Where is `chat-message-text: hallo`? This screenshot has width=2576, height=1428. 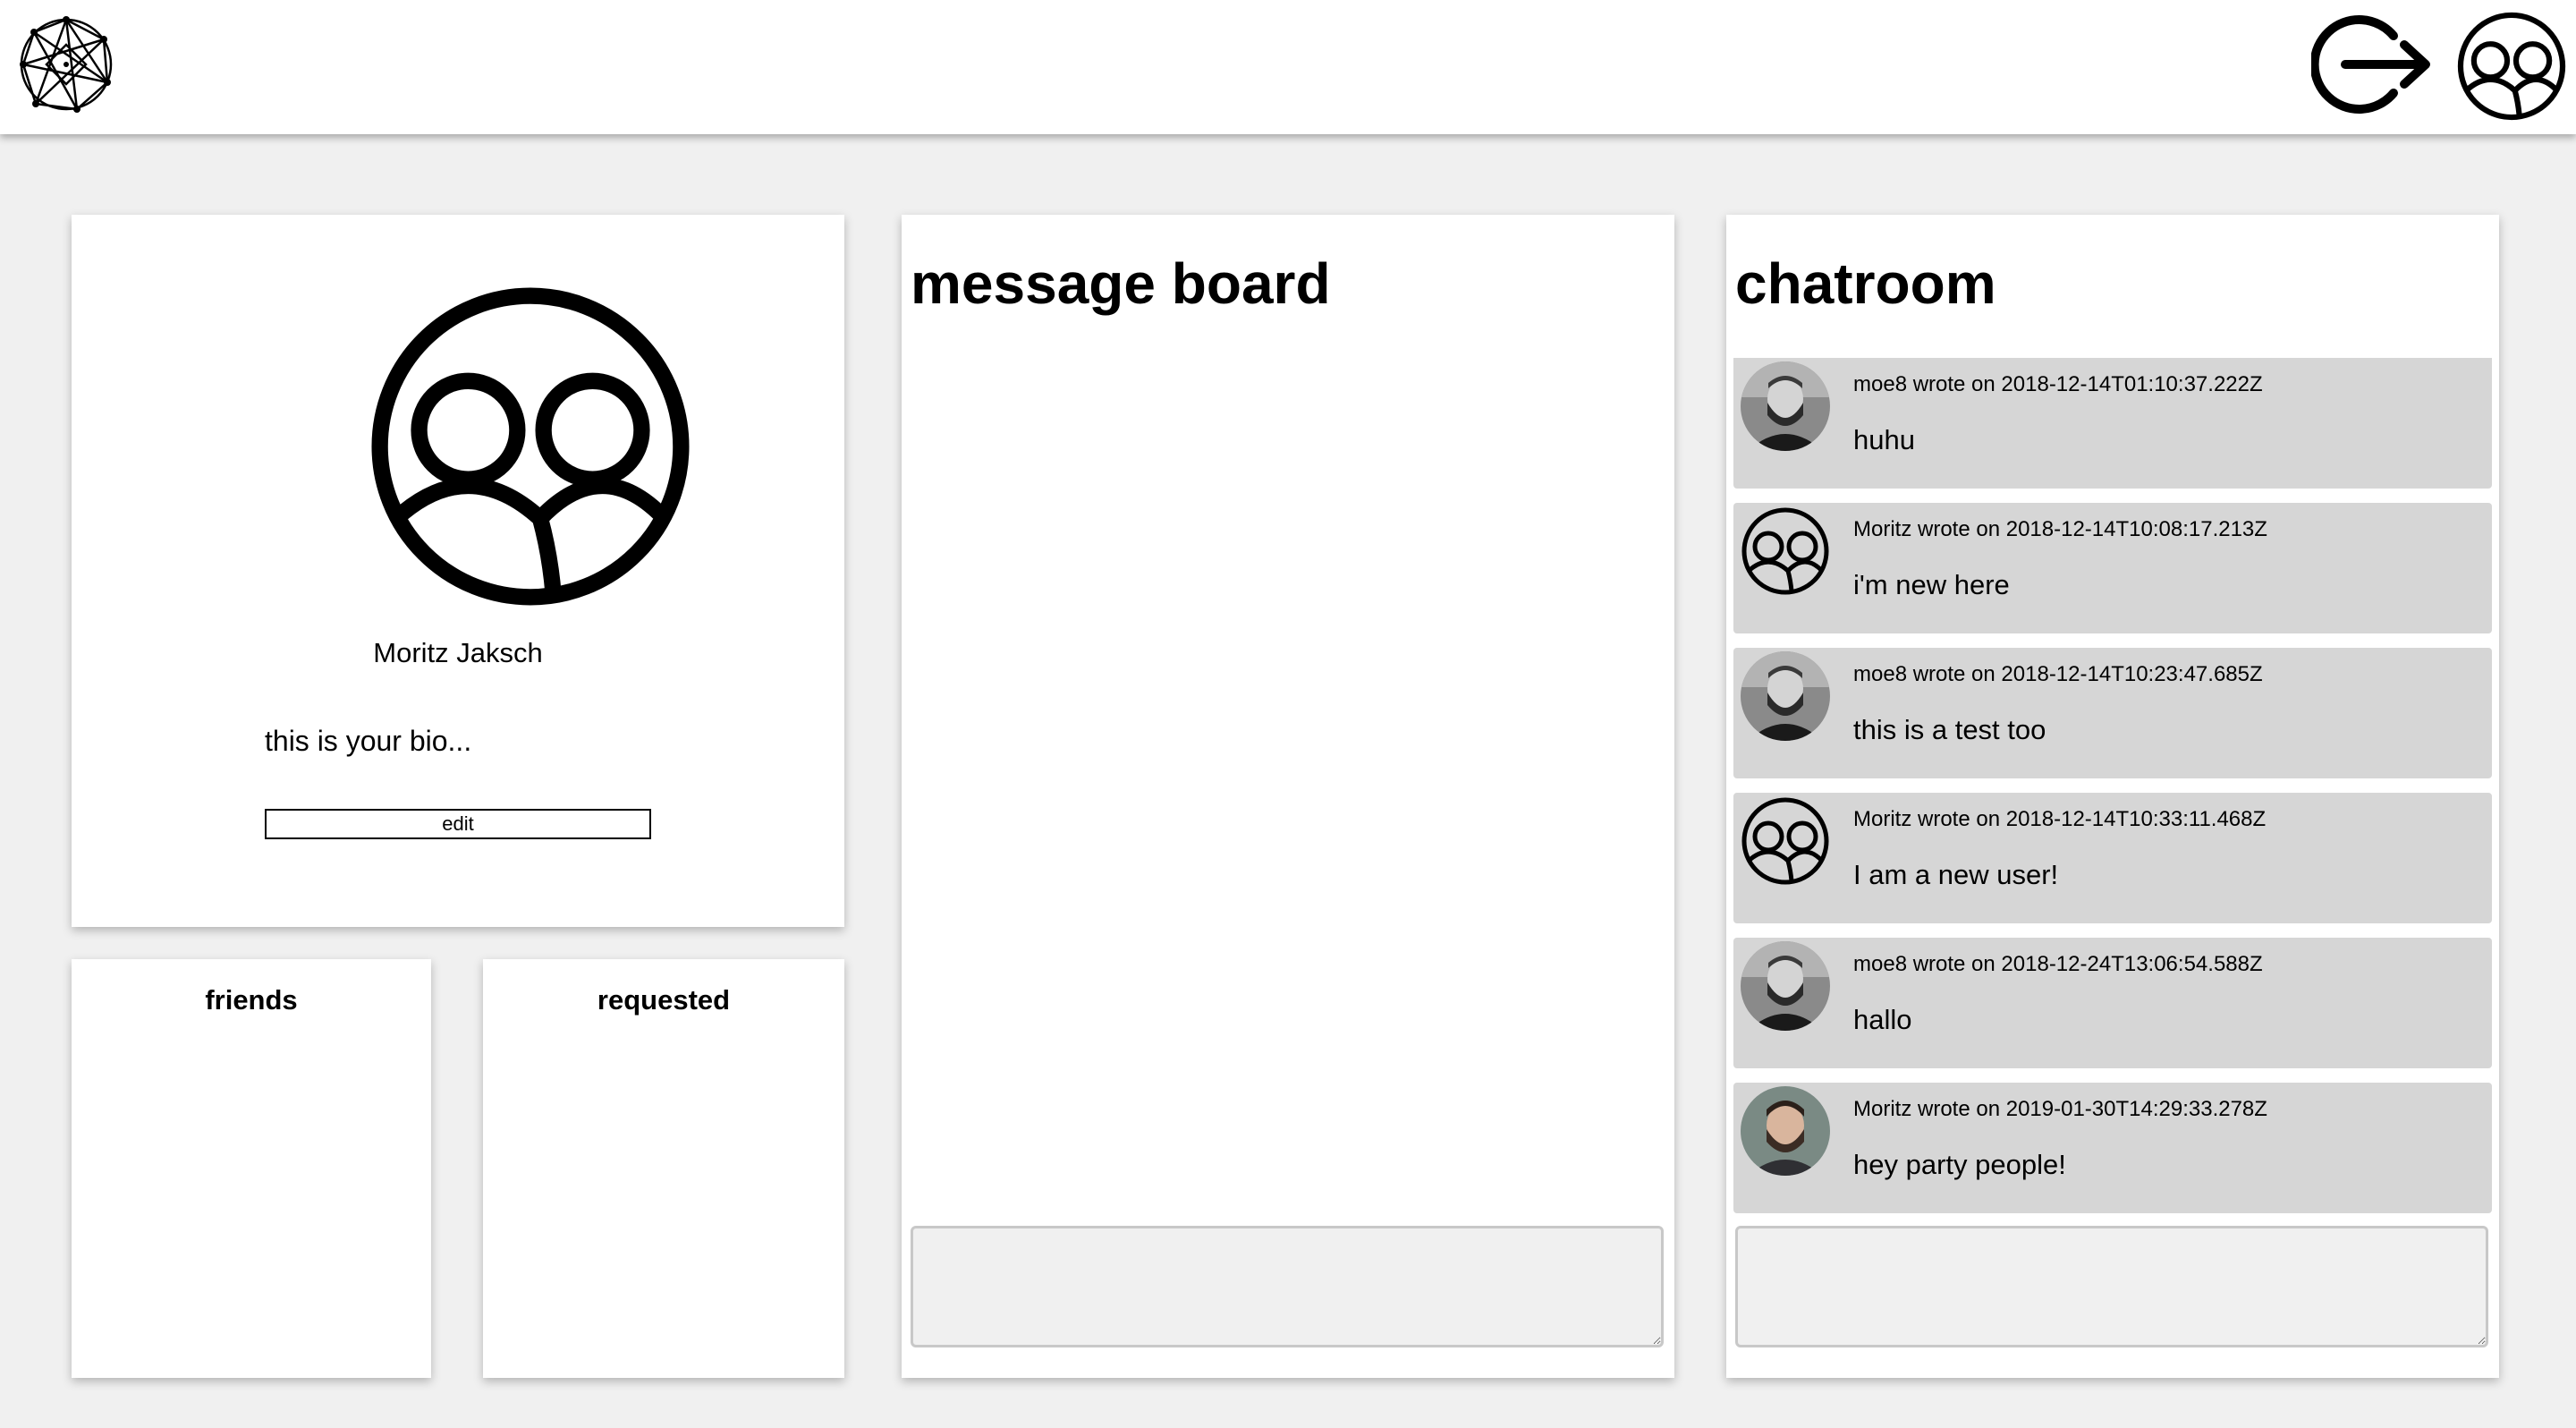
chat-message-text: hallo is located at coordinates (1882, 1019).